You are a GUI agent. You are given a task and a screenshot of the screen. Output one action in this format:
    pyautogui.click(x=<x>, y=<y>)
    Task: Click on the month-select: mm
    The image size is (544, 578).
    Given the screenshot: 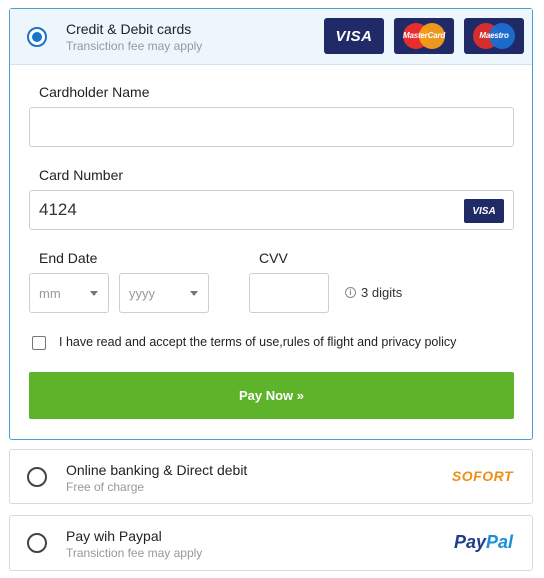 What is the action you would take?
    pyautogui.click(x=69, y=293)
    